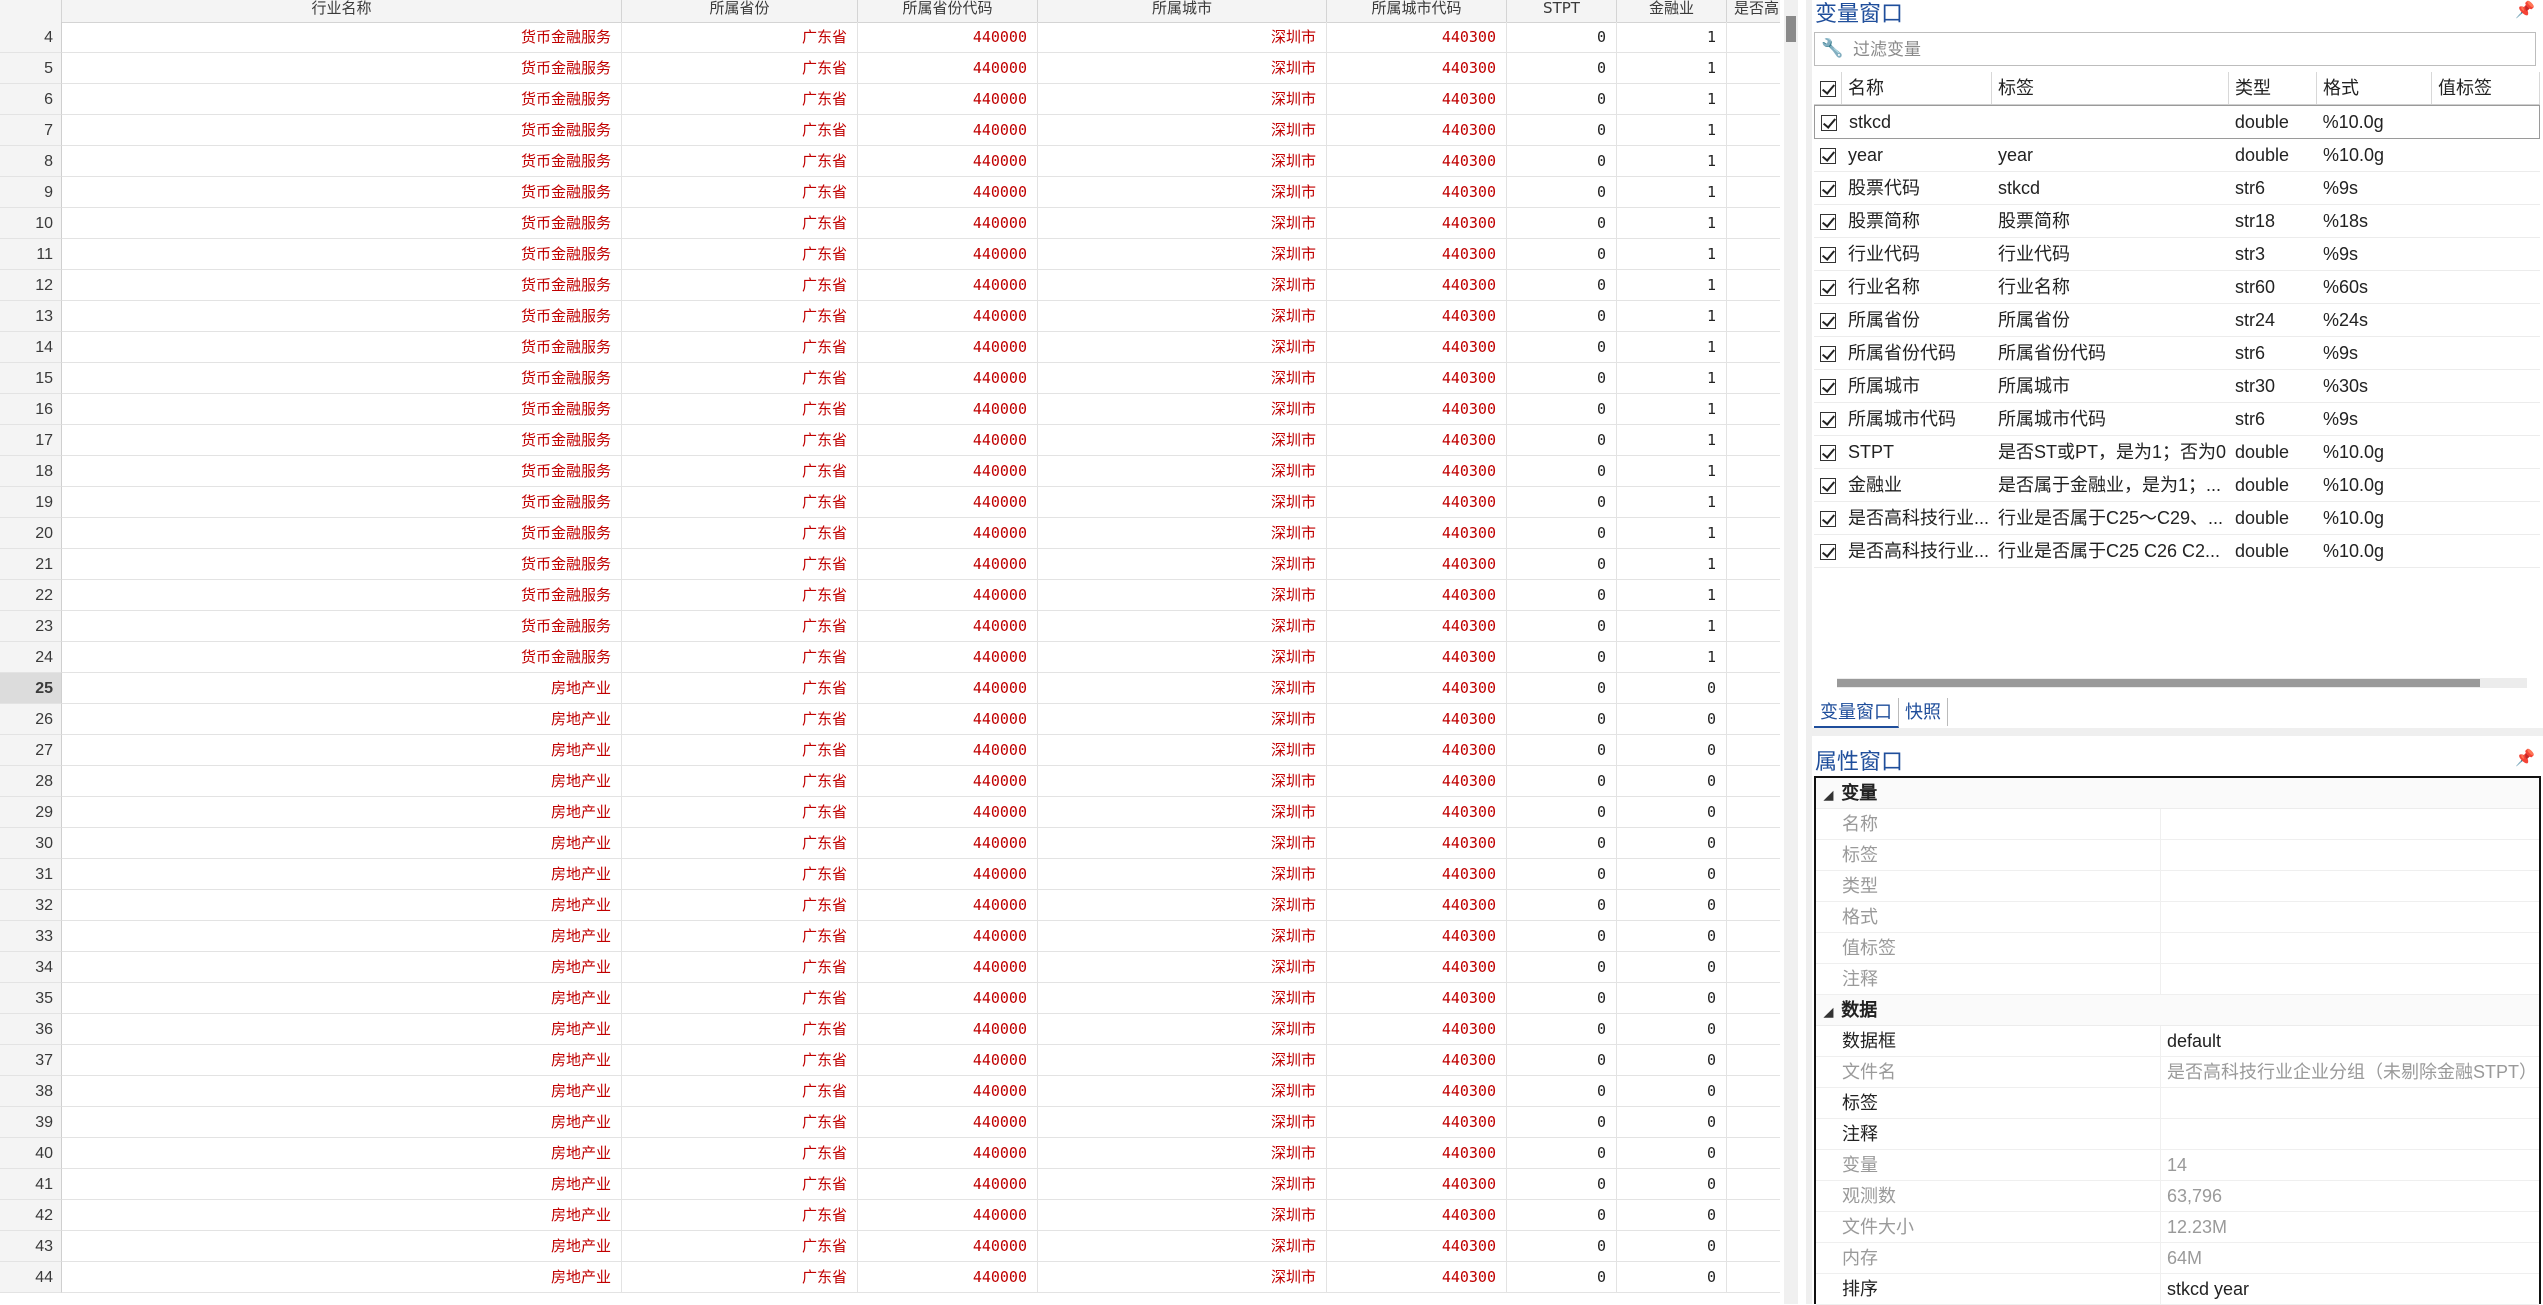 The image size is (2543, 1305). Describe the element at coordinates (890, 533) in the screenshot. I see `table-row: 20 货币金融服务 广东省 440000 深圳市 440300 0 1` at that location.